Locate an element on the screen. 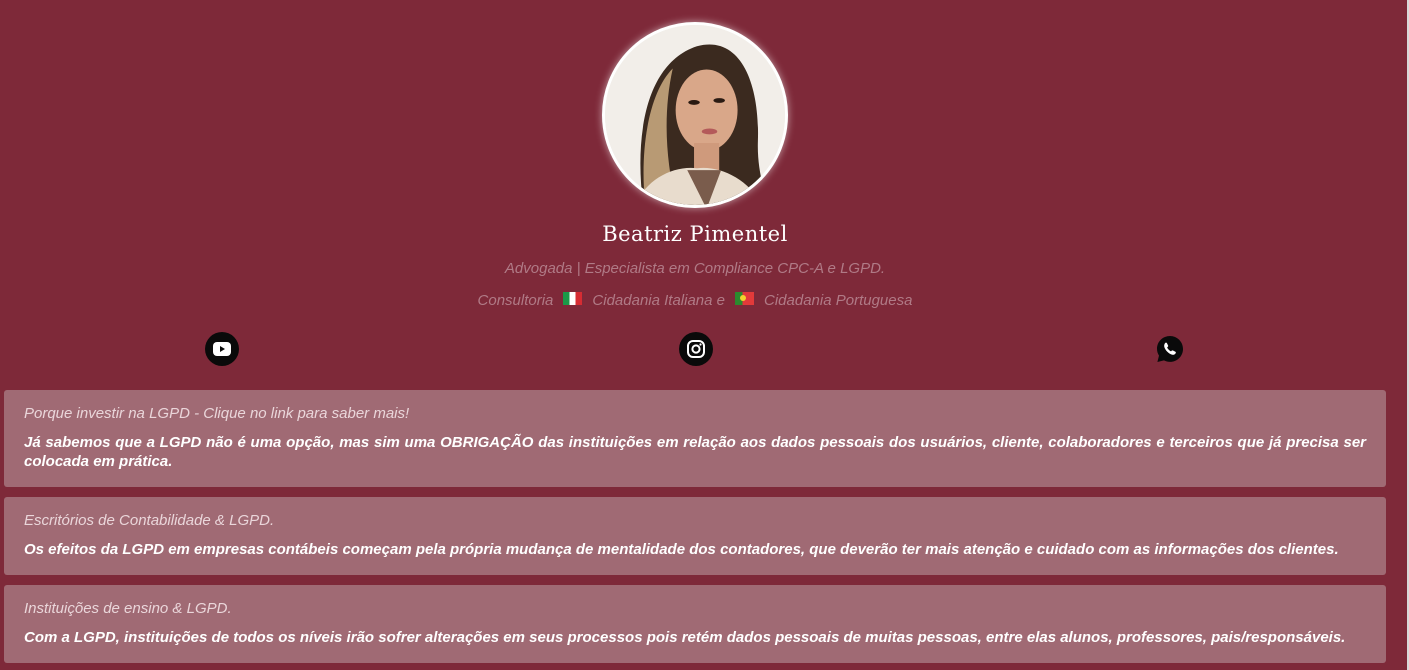 This screenshot has height=670, width=1409. whatsapp-link is located at coordinates (1170, 349).